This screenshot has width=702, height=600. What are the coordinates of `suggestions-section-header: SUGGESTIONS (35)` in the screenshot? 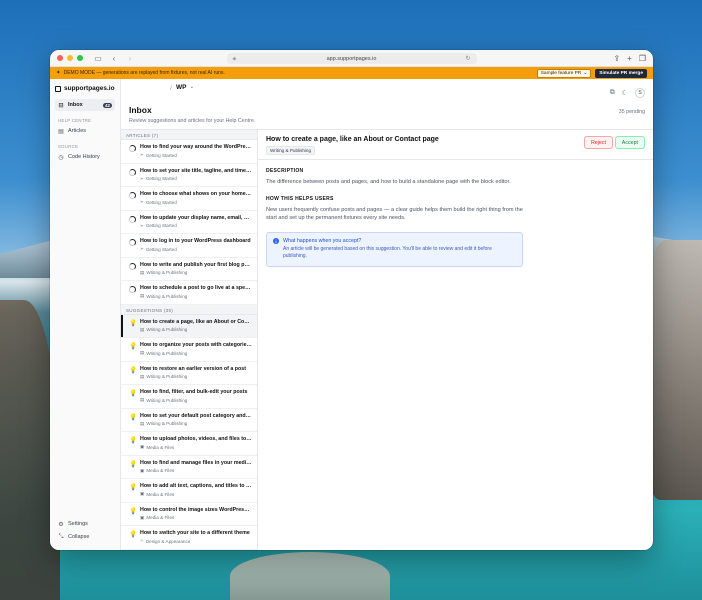 It's located at (189, 309).